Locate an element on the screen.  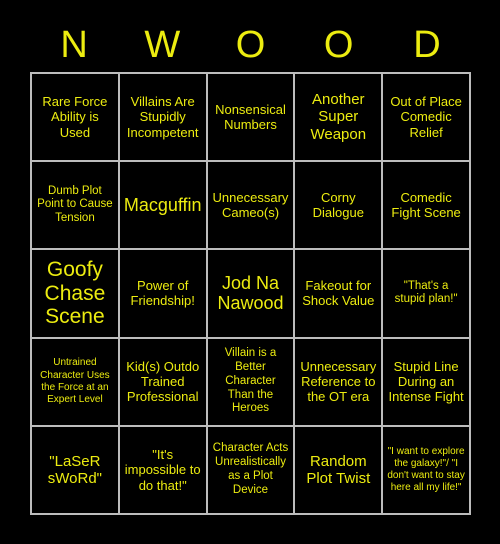
bingo-cell-r3c3: Jod Na Nawood is located at coordinates (250, 293).